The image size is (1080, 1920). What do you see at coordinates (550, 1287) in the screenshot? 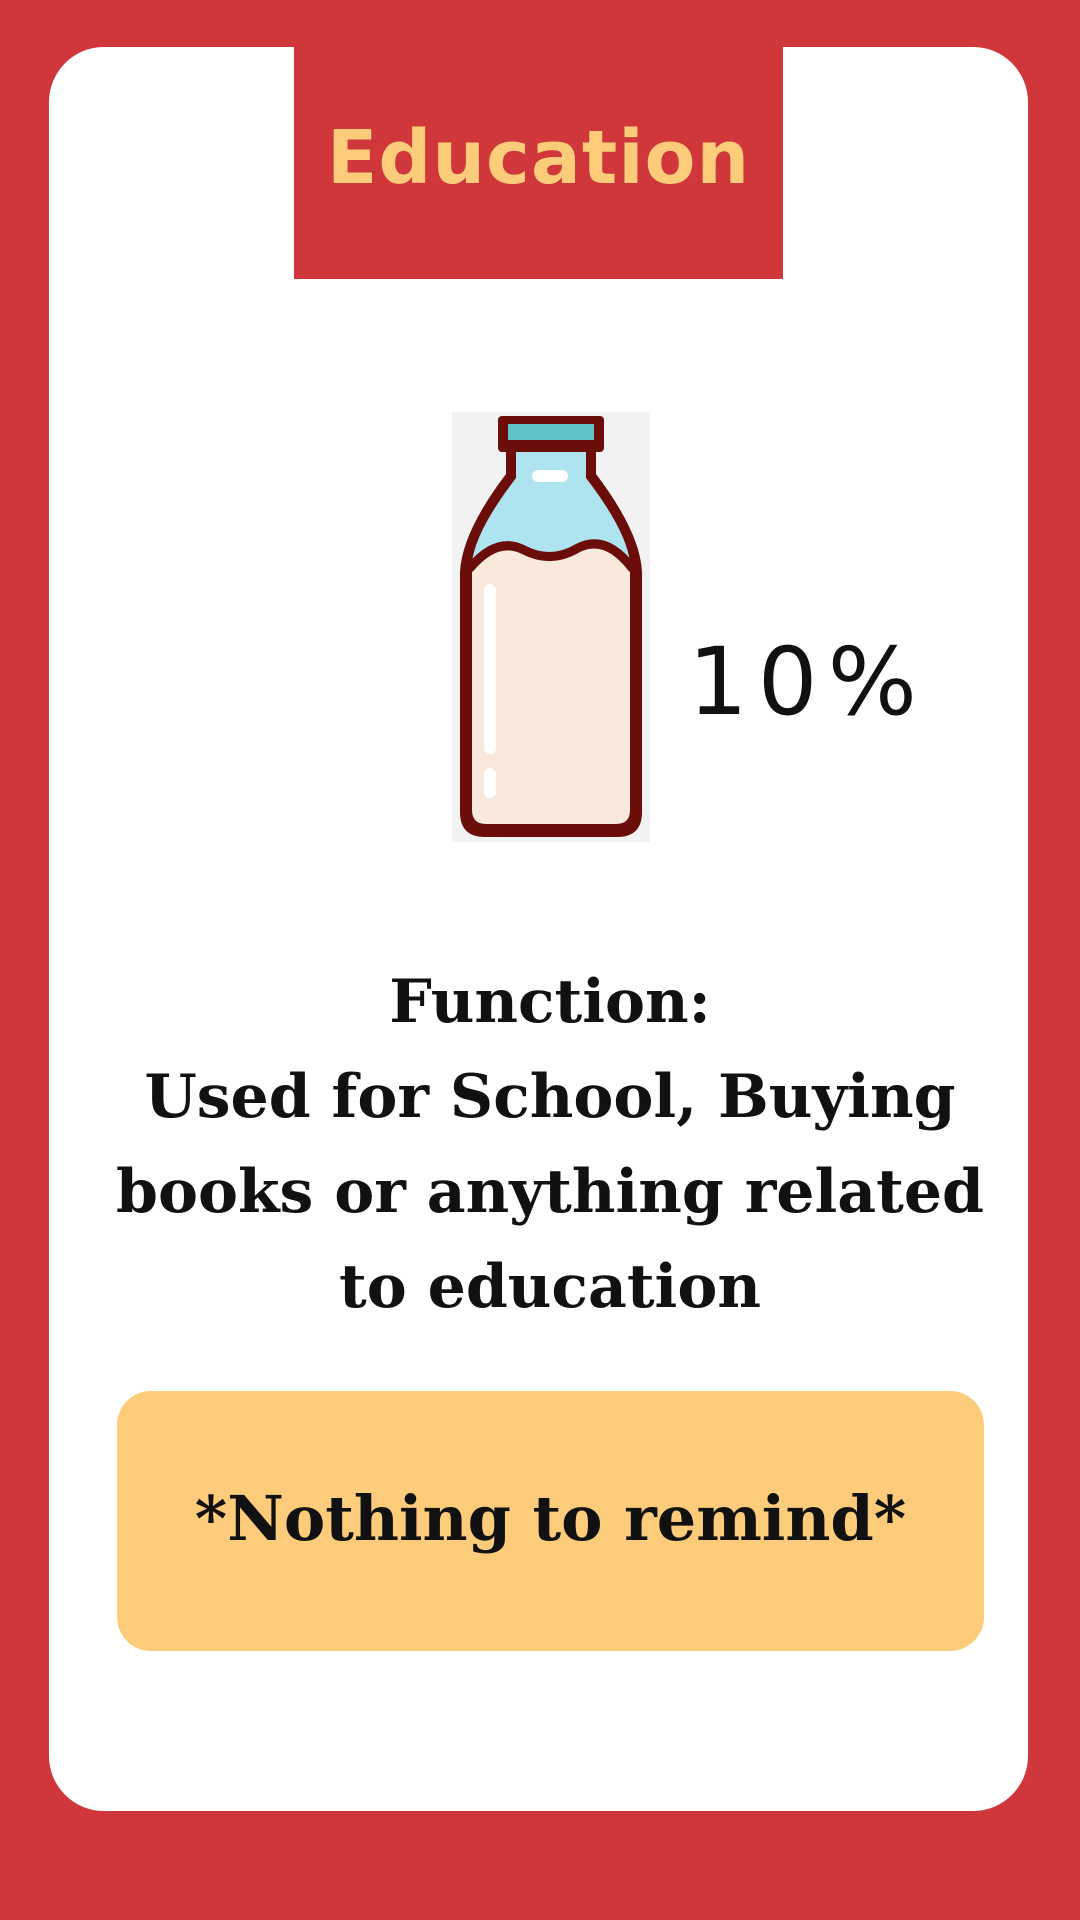
I see `function-line: to education` at bounding box center [550, 1287].